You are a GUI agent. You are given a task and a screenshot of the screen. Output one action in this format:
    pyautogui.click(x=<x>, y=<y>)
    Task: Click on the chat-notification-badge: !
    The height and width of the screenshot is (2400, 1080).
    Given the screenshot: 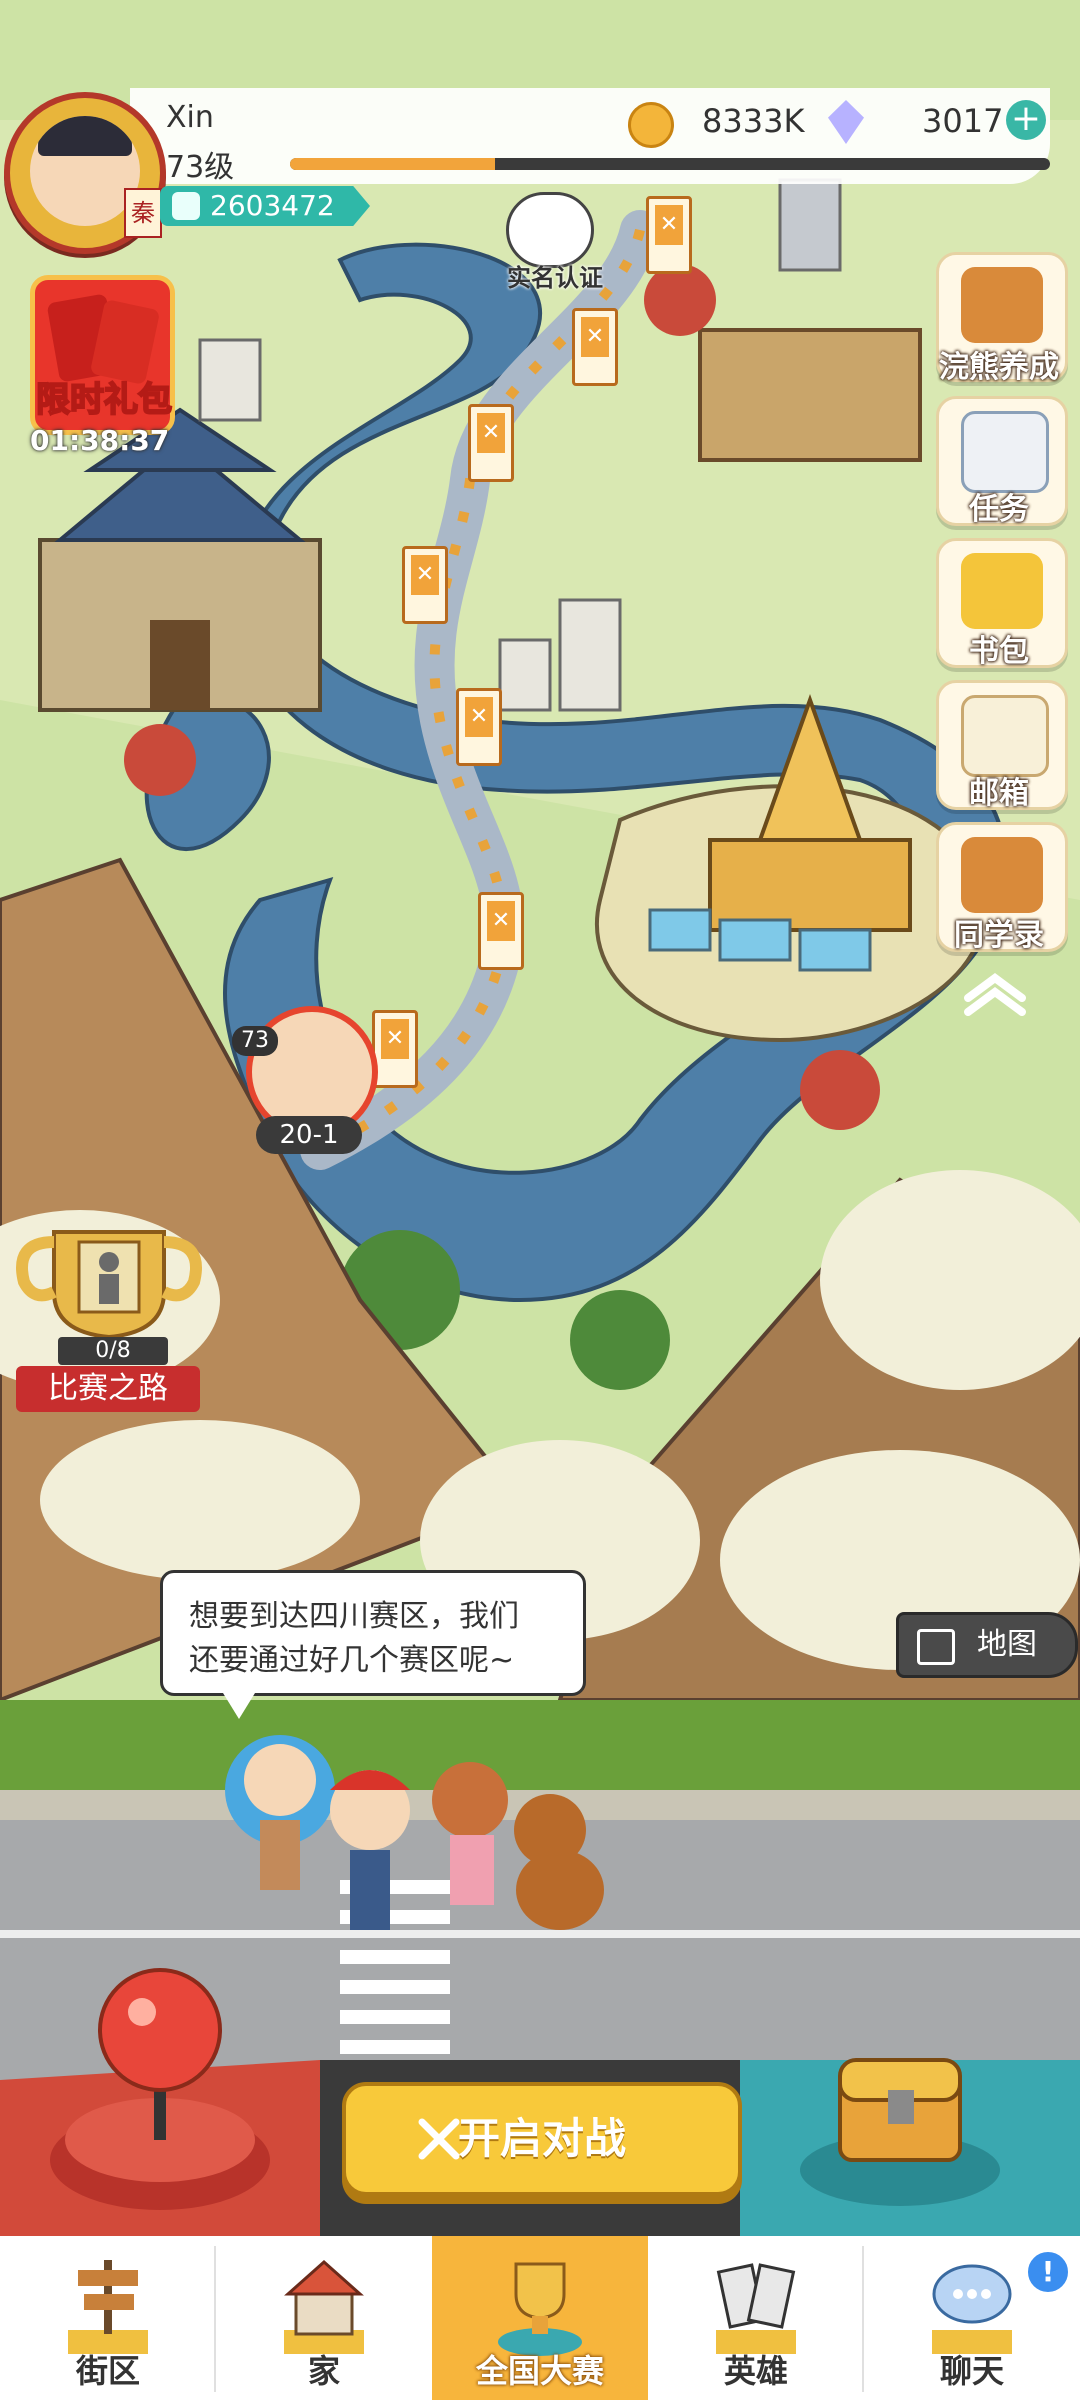 What is the action you would take?
    pyautogui.click(x=1048, y=2272)
    